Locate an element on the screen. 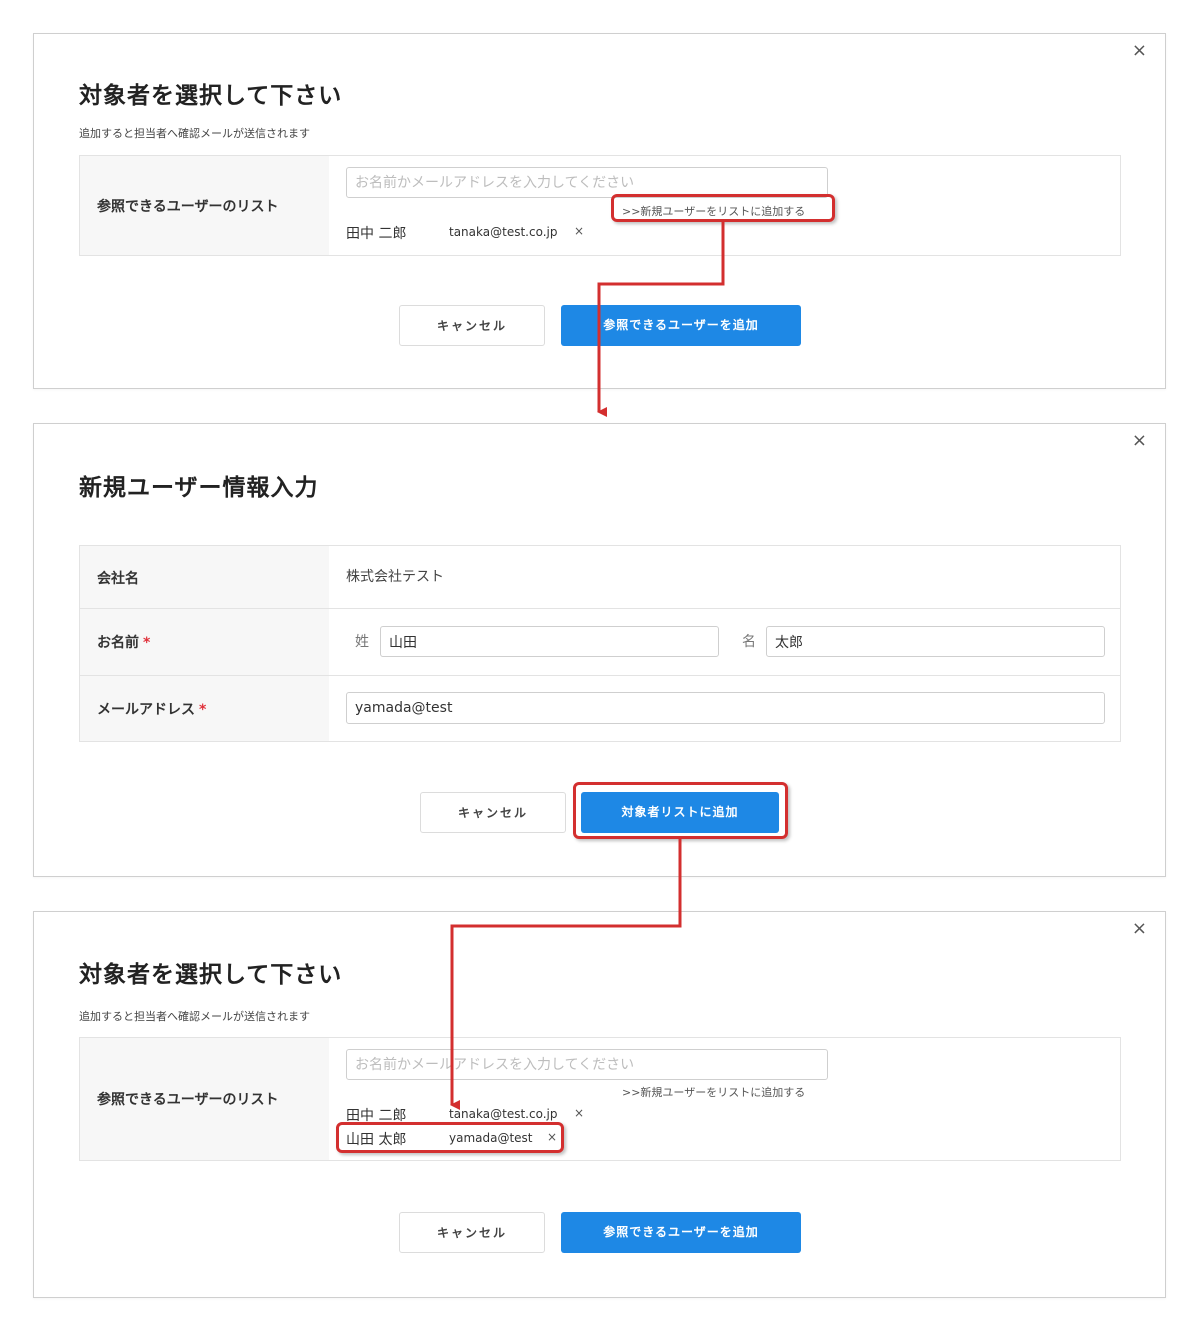 The image size is (1200, 1330). email-input is located at coordinates (725, 708).